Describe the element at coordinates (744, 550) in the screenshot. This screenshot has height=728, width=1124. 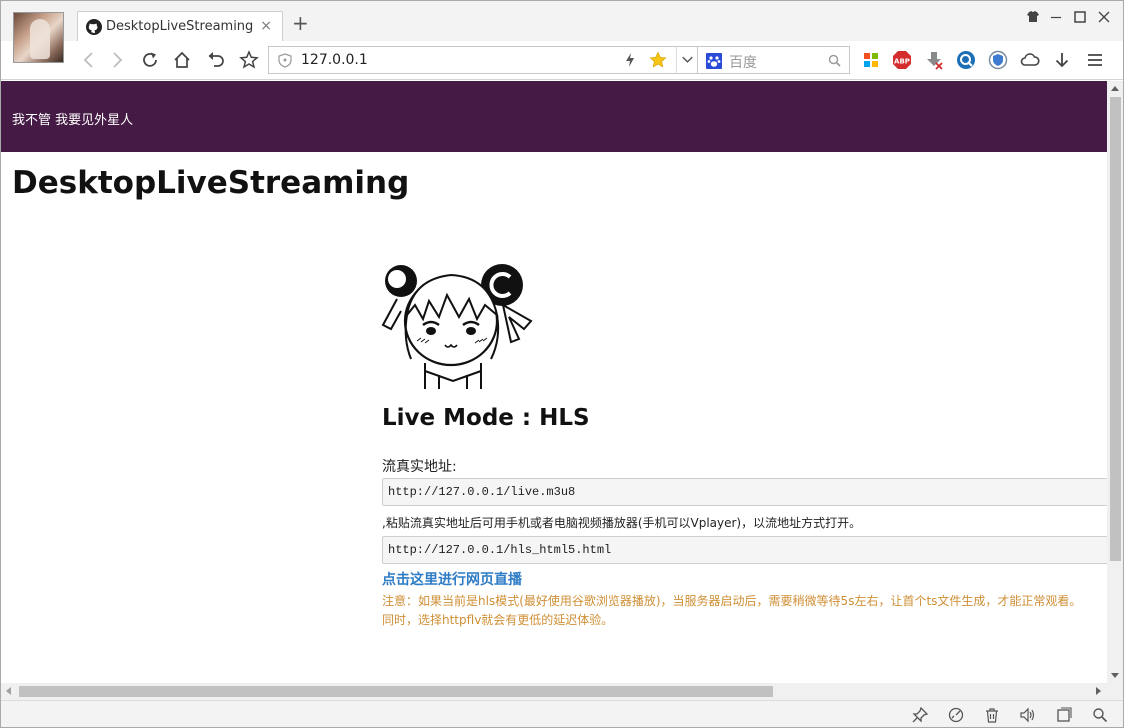
I see `html5-url-box: http://127.0.0.1/hls_html5.html` at that location.